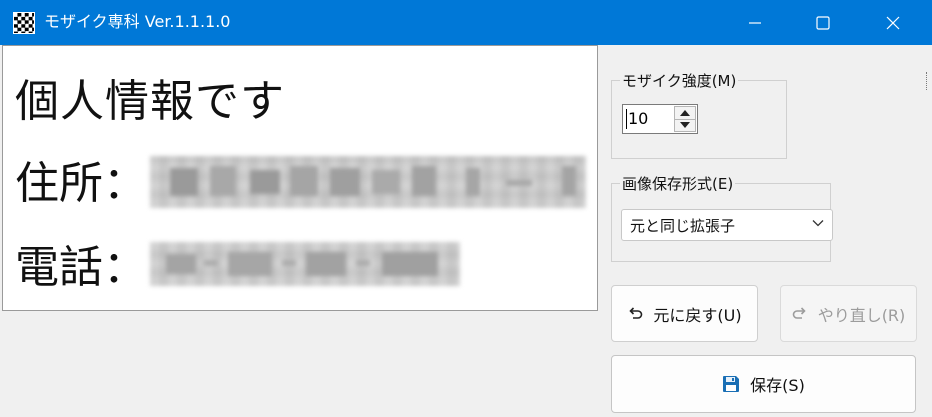  I want to click on undo-button: 元に戻す(U), so click(684, 313).